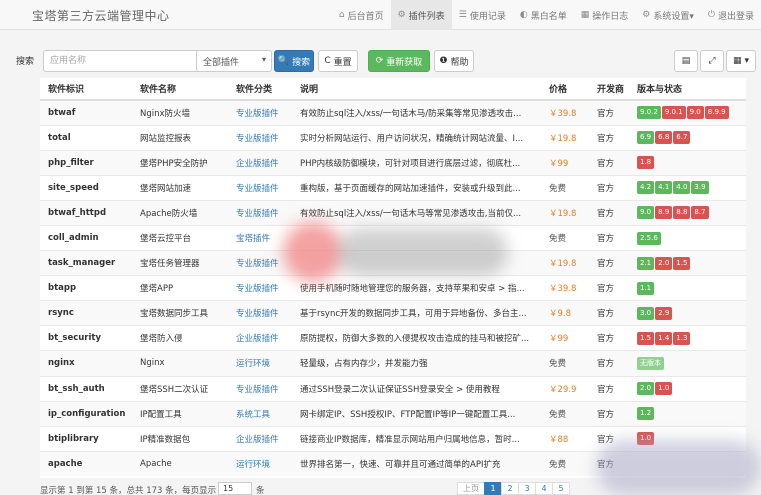  What do you see at coordinates (664, 188) in the screenshot?
I see `version-badge: 4.1` at bounding box center [664, 188].